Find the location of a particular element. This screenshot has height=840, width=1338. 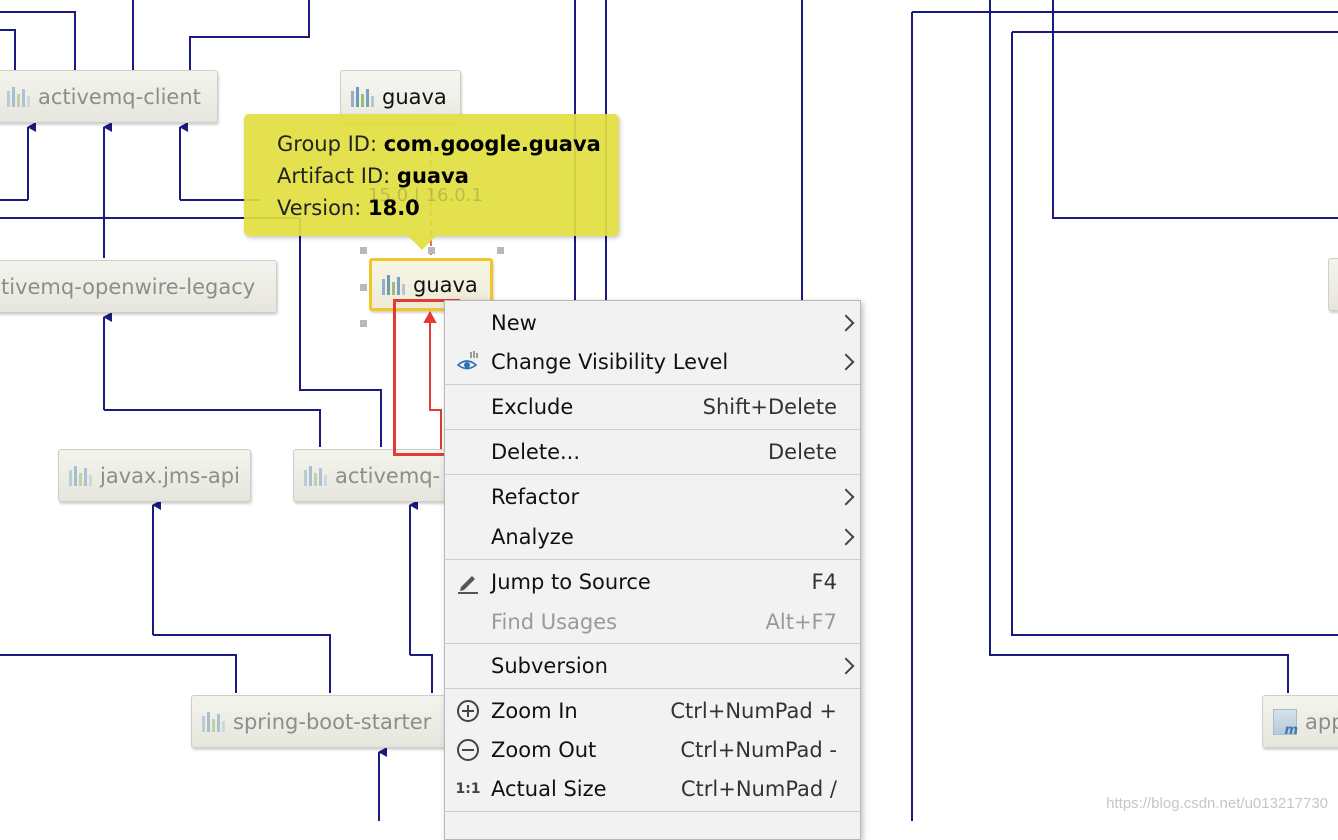

node-label: javax.jms-api is located at coordinates (170, 475).